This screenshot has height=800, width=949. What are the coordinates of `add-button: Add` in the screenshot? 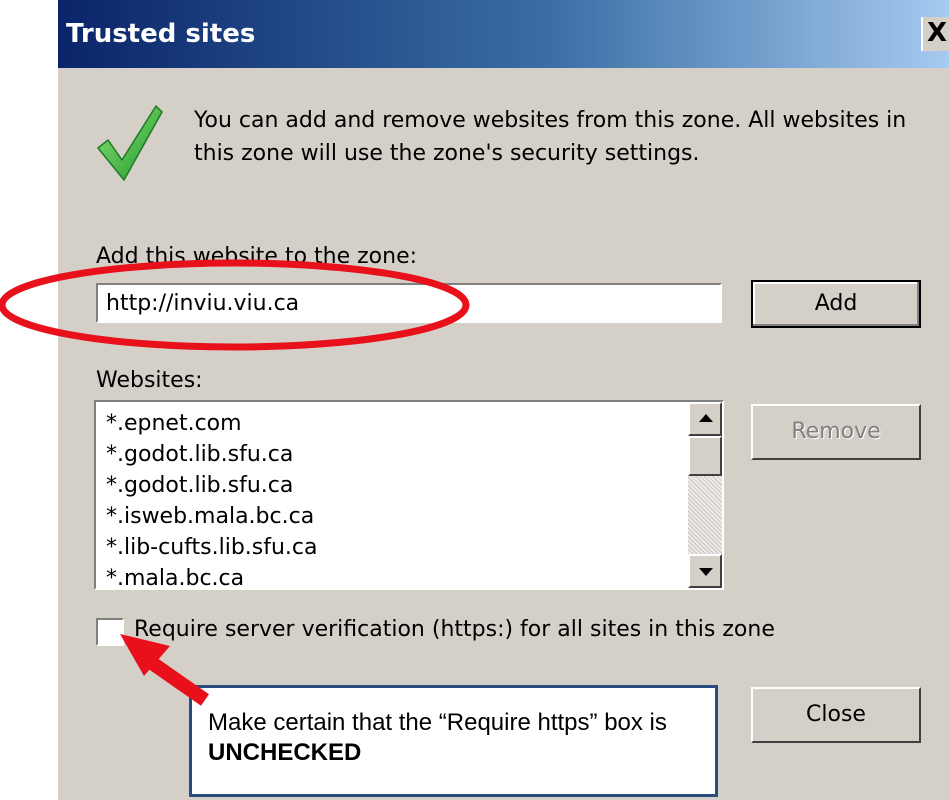 It's located at (836, 304).